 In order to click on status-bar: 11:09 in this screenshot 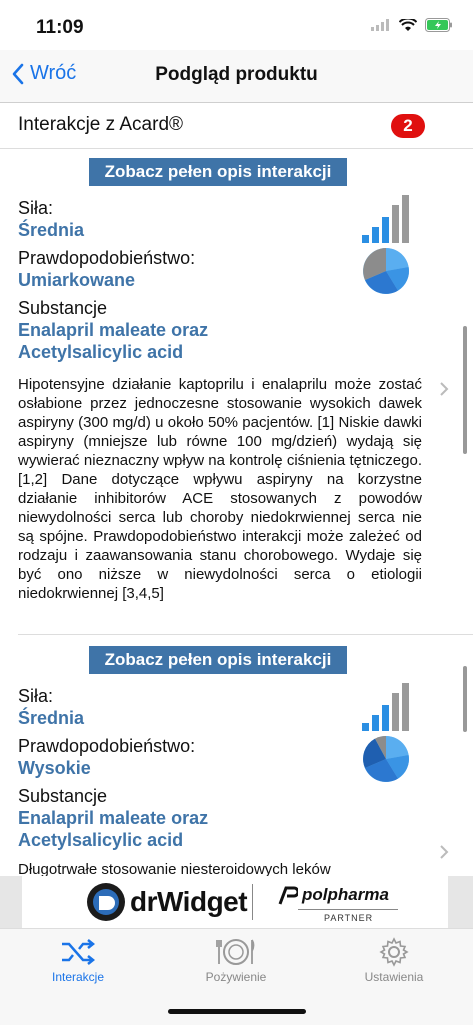, I will do `click(236, 25)`.